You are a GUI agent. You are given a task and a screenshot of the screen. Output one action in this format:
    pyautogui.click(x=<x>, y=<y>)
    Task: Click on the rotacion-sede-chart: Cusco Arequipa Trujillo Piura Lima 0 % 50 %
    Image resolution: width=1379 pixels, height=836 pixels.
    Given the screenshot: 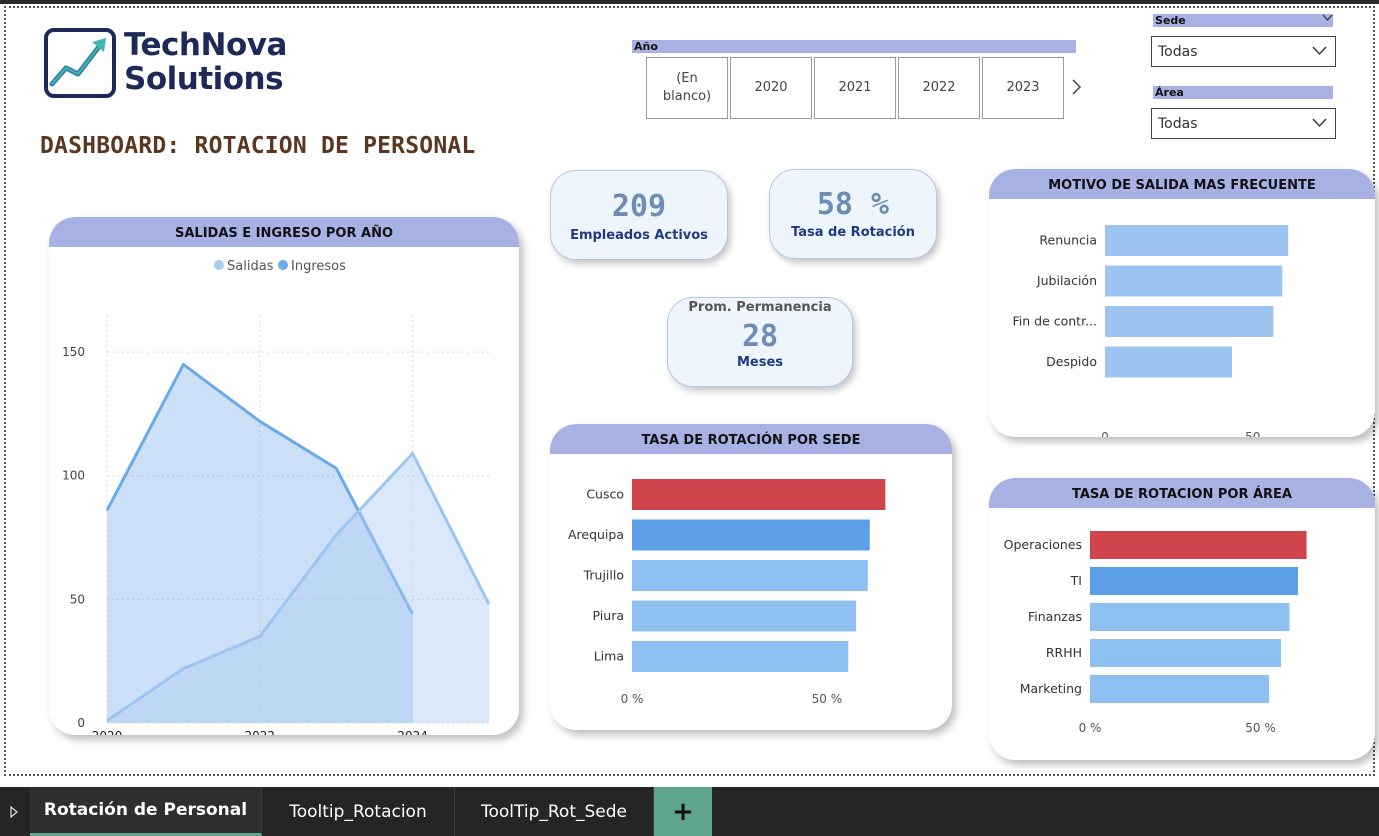 What is the action you would take?
    pyautogui.click(x=751, y=592)
    